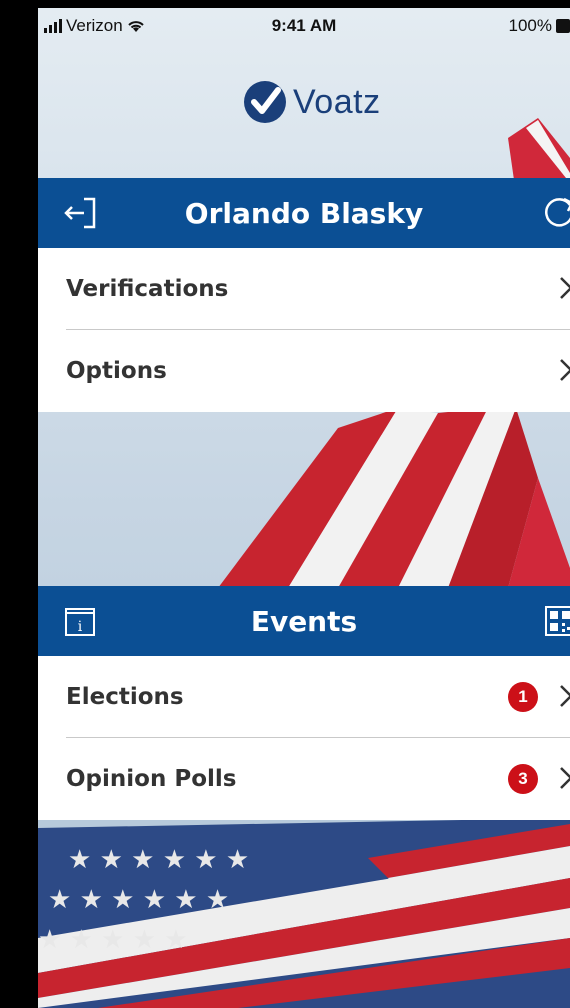 The height and width of the screenshot is (1008, 570). I want to click on profile-name: Orlando Blasky, so click(304, 213).